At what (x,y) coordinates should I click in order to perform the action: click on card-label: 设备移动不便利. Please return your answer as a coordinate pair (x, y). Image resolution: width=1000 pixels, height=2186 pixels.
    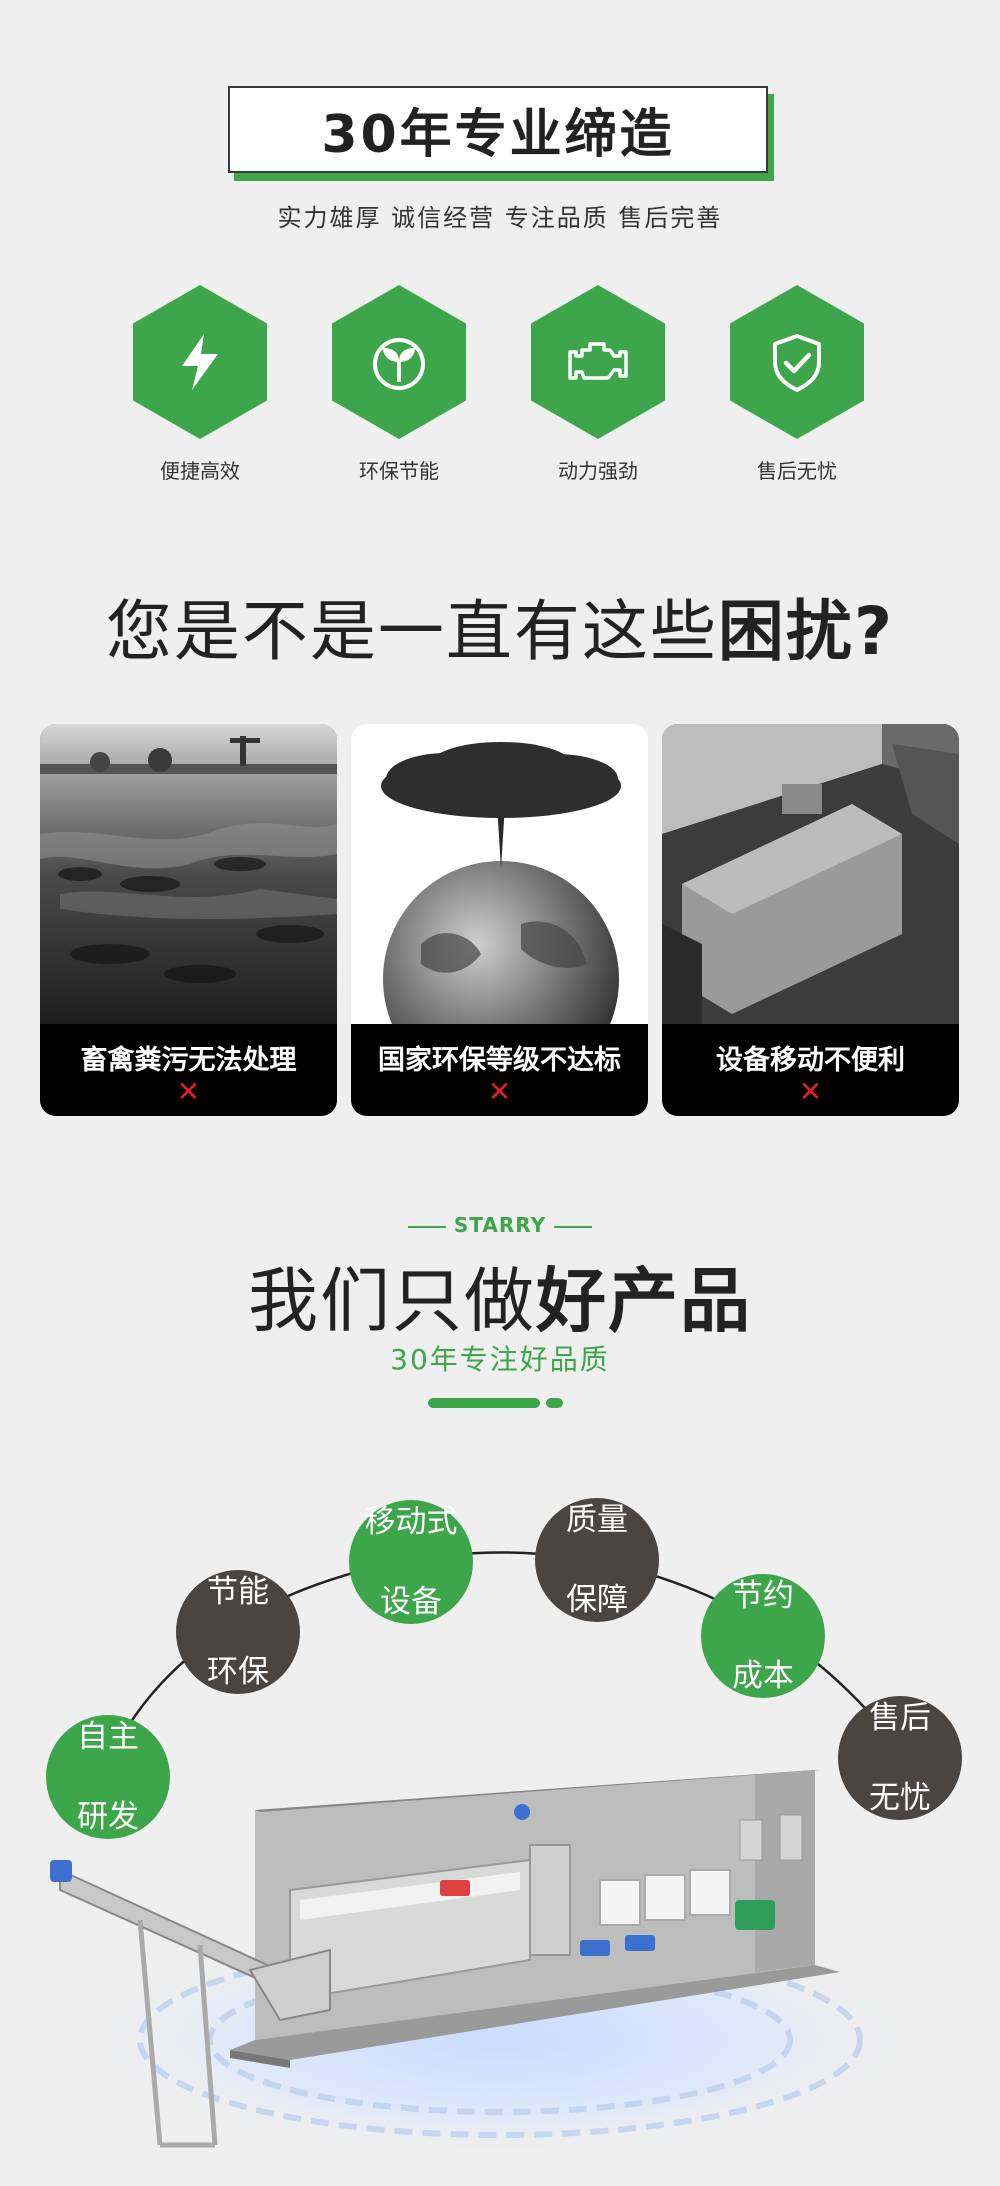
    Looking at the image, I should click on (810, 1060).